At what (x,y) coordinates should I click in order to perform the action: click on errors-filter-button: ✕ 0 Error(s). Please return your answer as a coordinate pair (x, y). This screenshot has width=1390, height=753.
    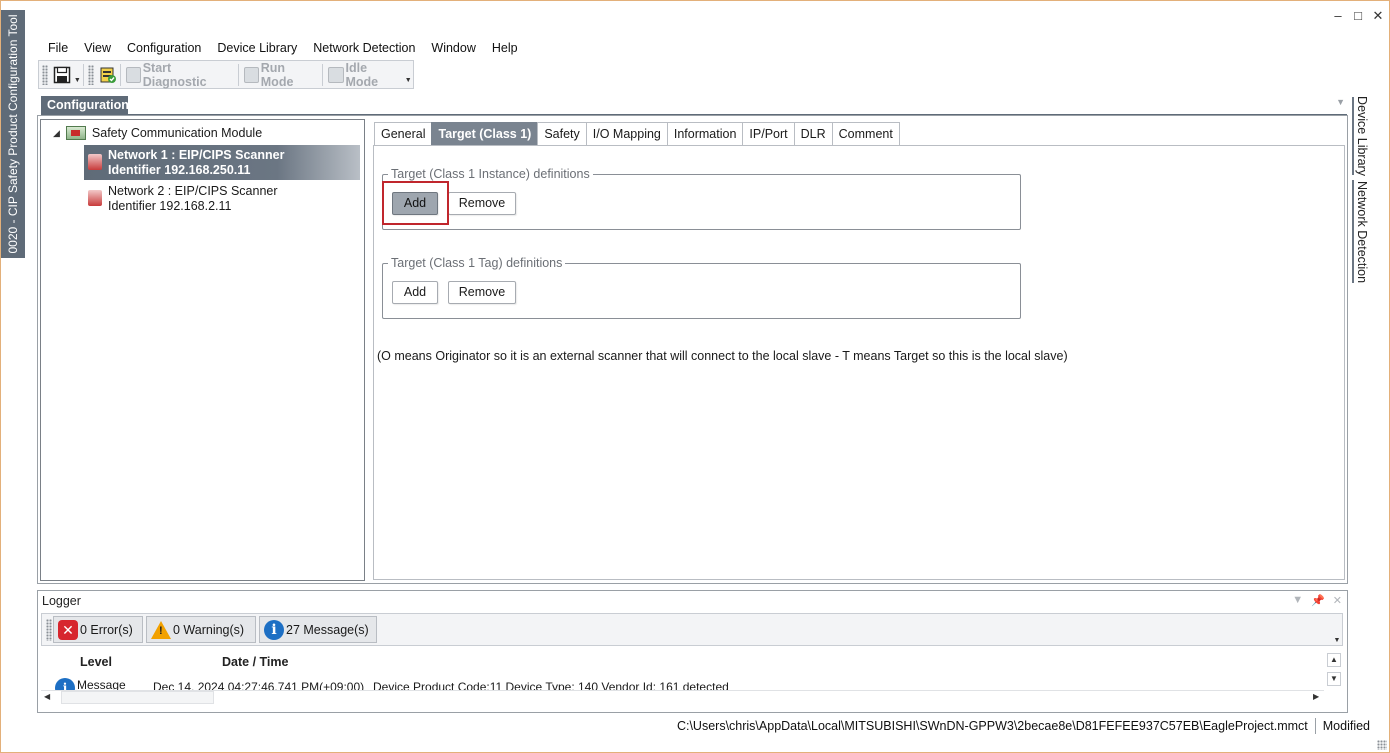
    Looking at the image, I should click on (98, 629).